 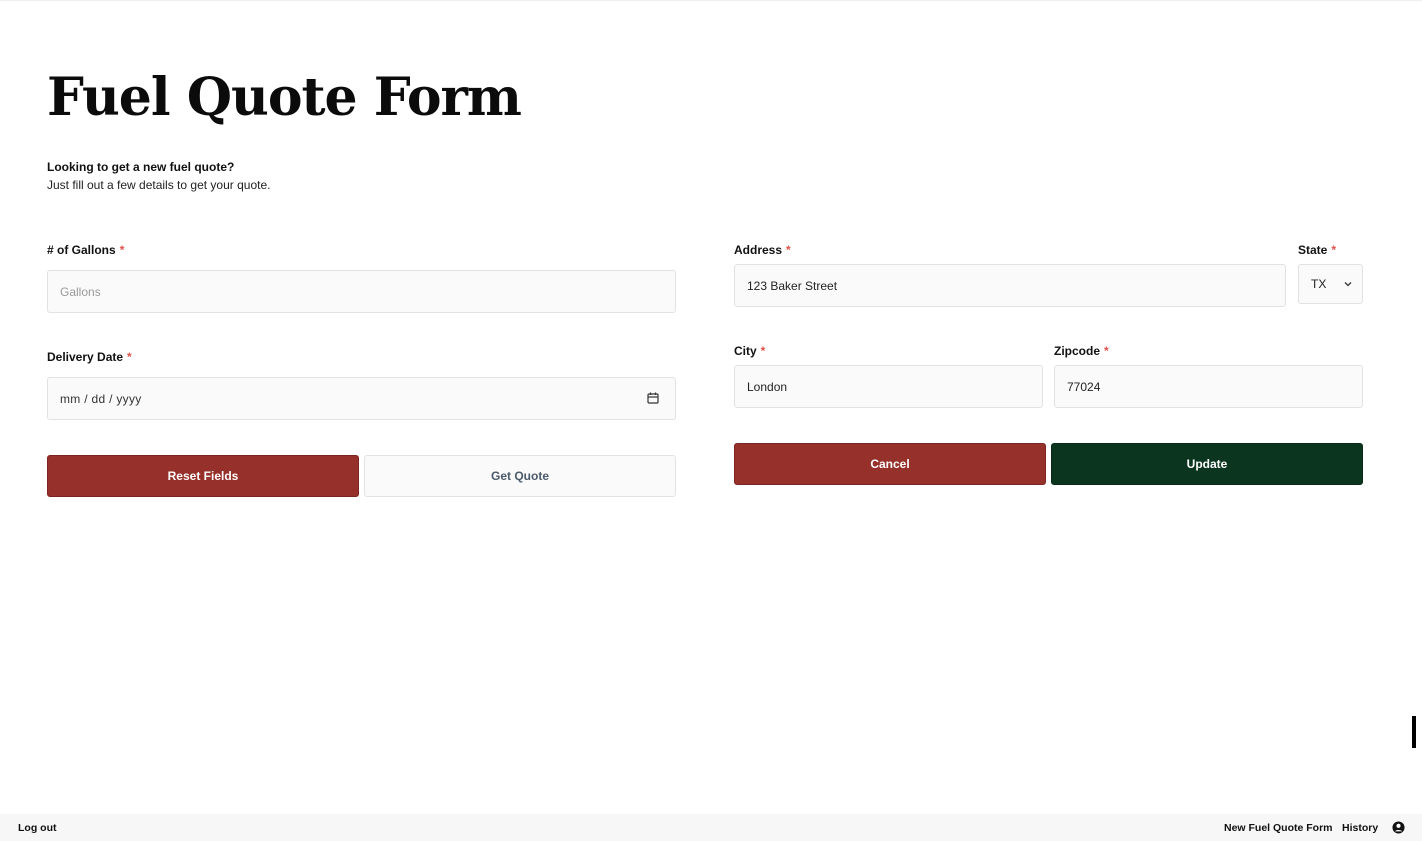 What do you see at coordinates (1278, 828) in the screenshot?
I see `nav-new-fuel-quote-link: New Fuel Quote Form` at bounding box center [1278, 828].